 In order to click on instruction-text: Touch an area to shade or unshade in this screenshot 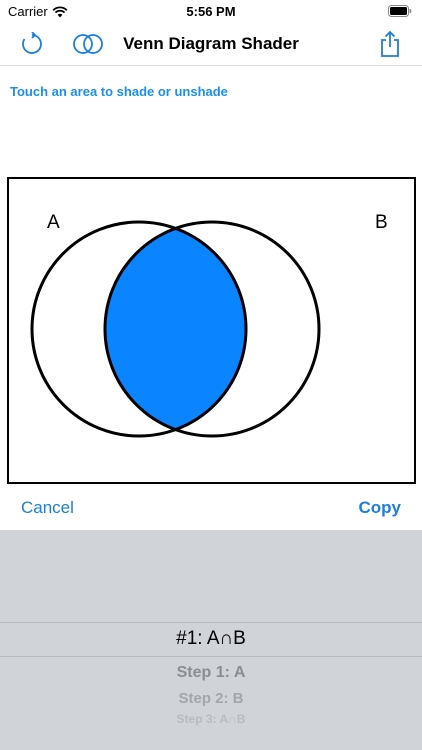, I will do `click(119, 91)`.